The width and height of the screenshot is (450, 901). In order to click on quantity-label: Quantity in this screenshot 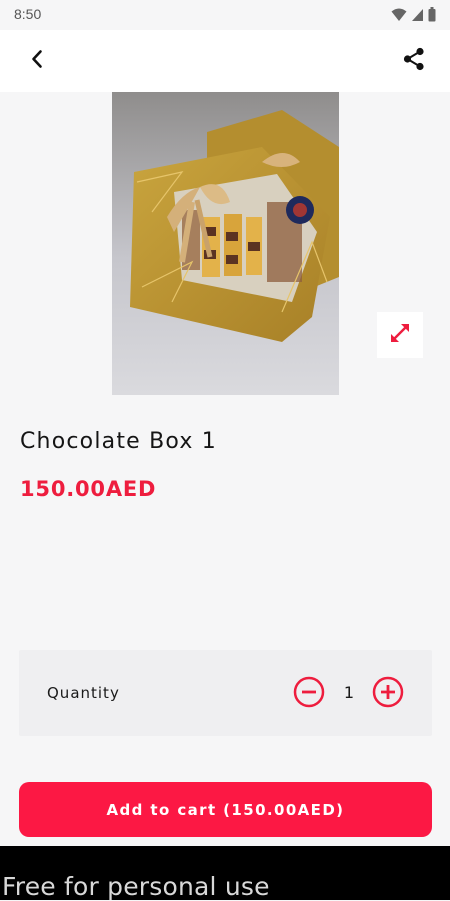, I will do `click(83, 693)`.